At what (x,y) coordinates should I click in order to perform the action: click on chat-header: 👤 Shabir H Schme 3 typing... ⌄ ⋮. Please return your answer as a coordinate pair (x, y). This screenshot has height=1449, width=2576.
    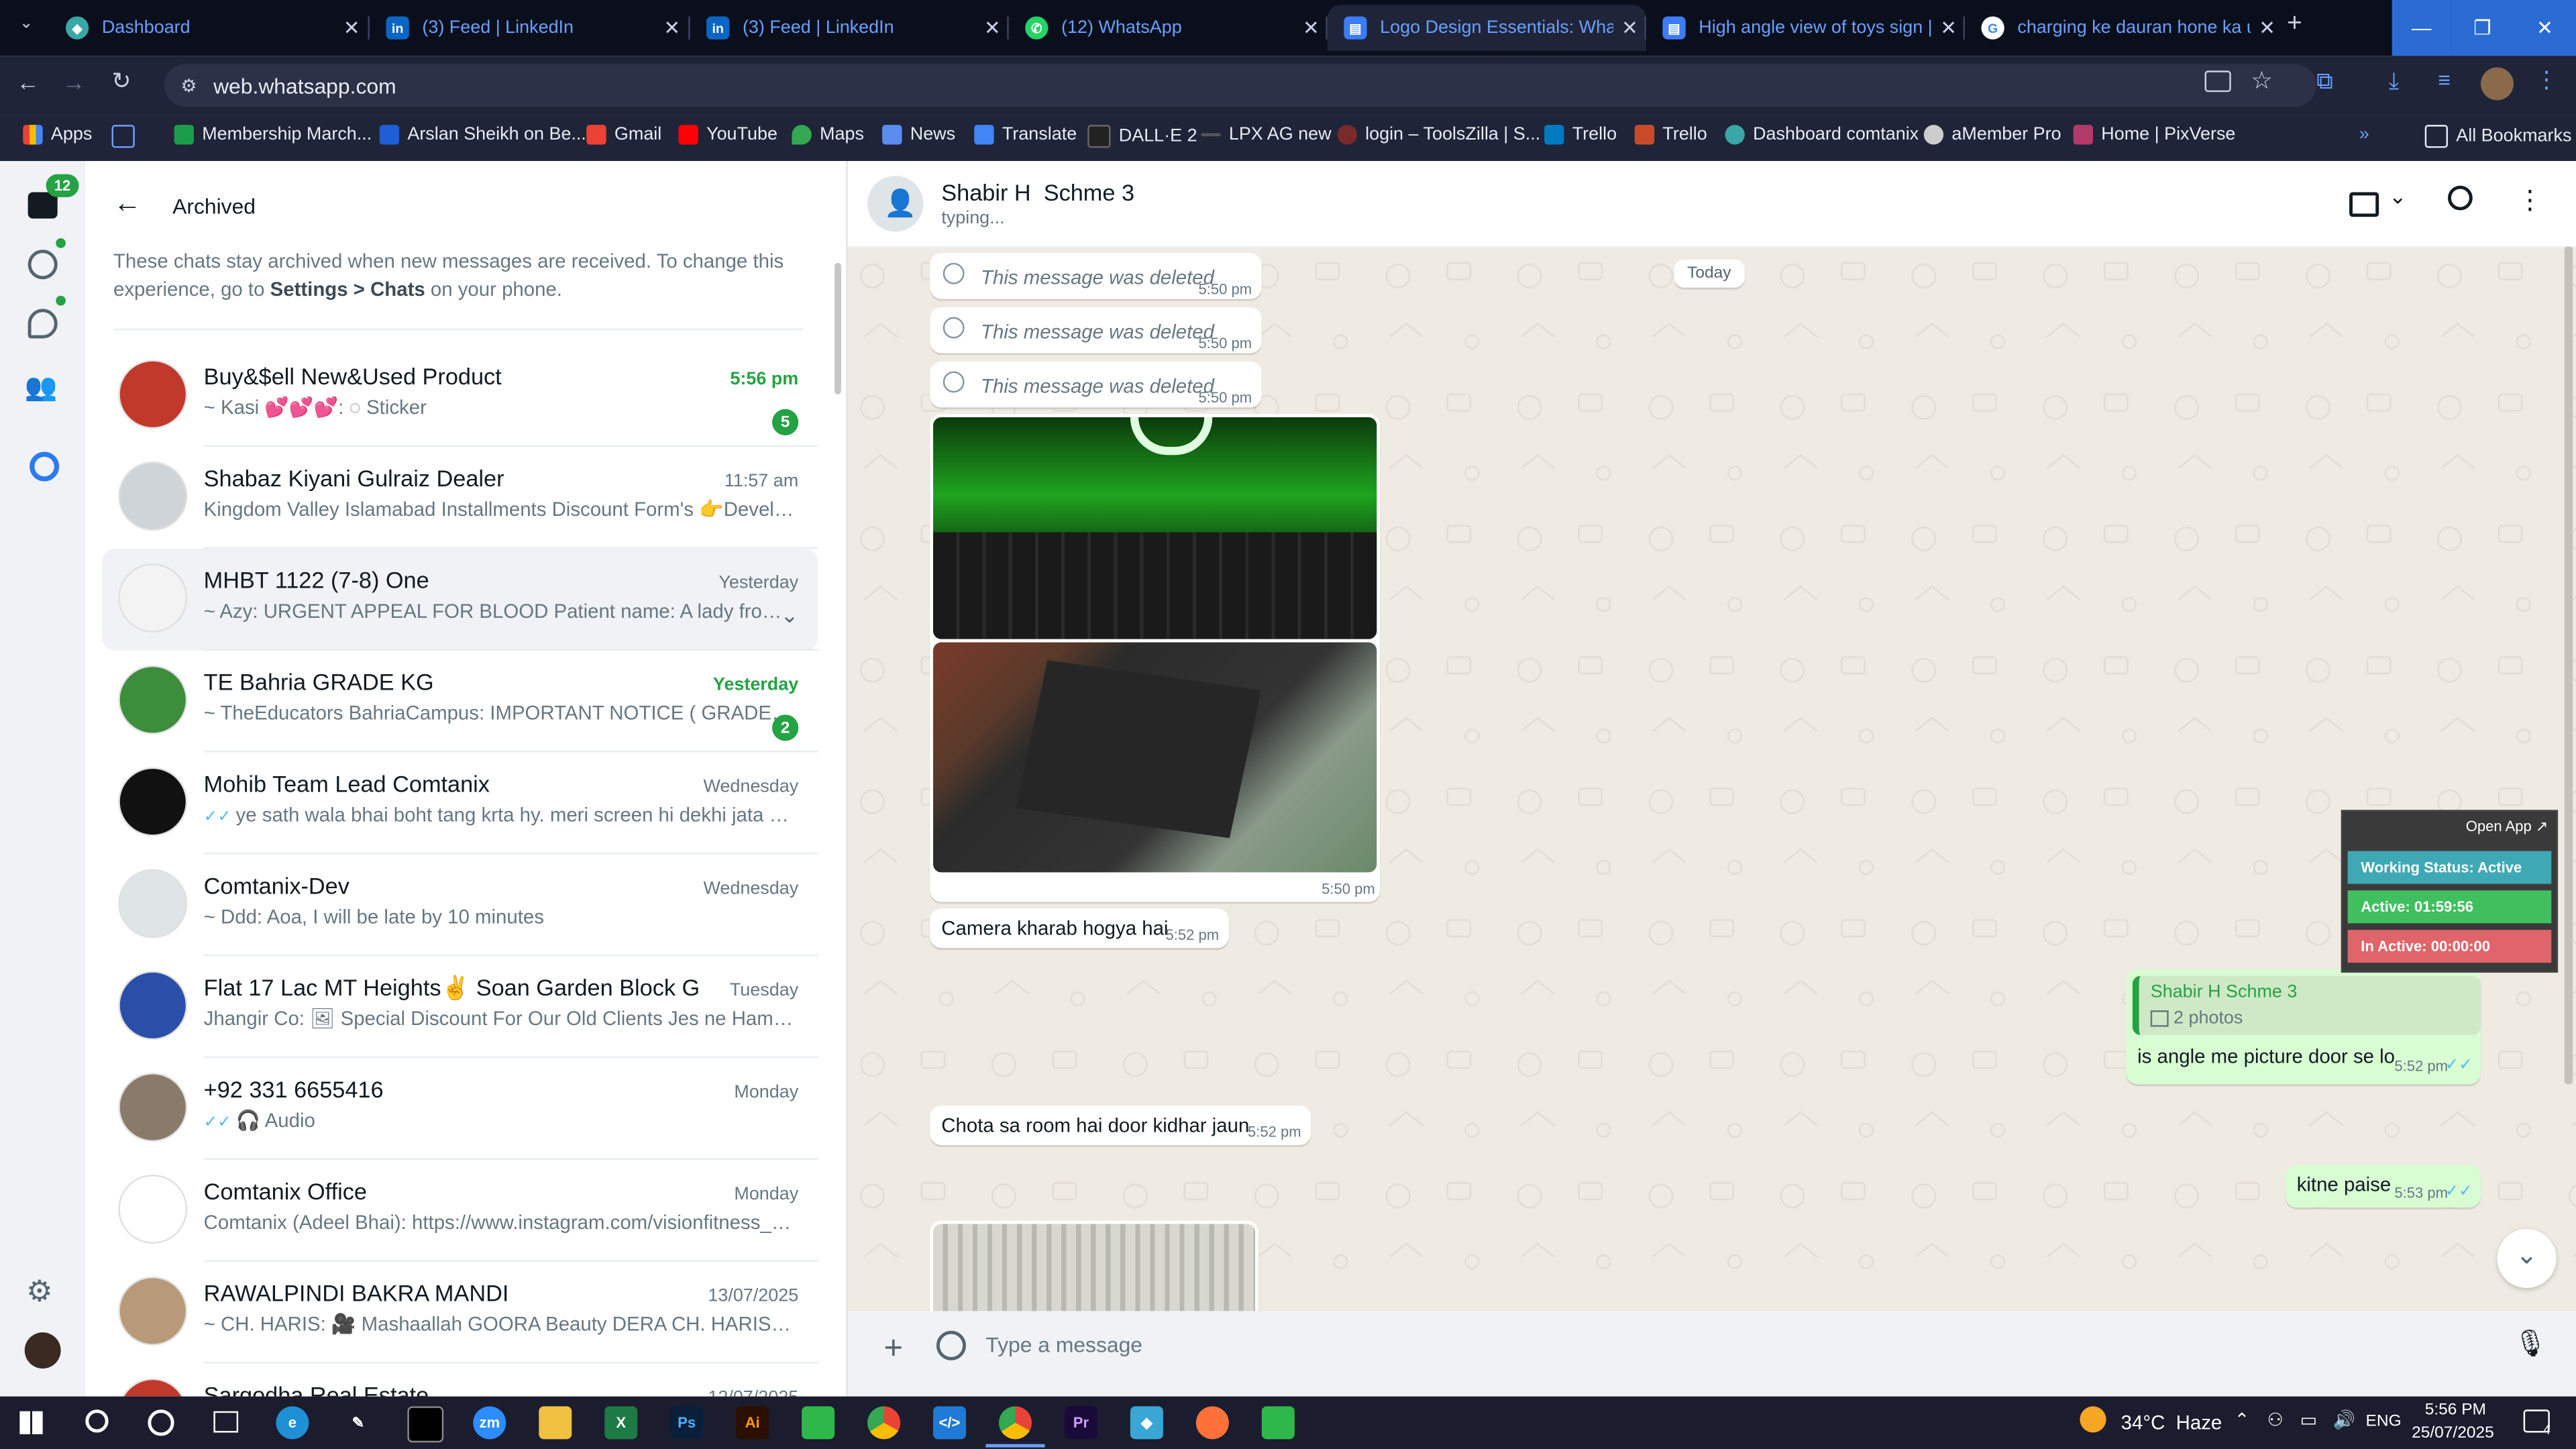
    Looking at the image, I should click on (1711, 204).